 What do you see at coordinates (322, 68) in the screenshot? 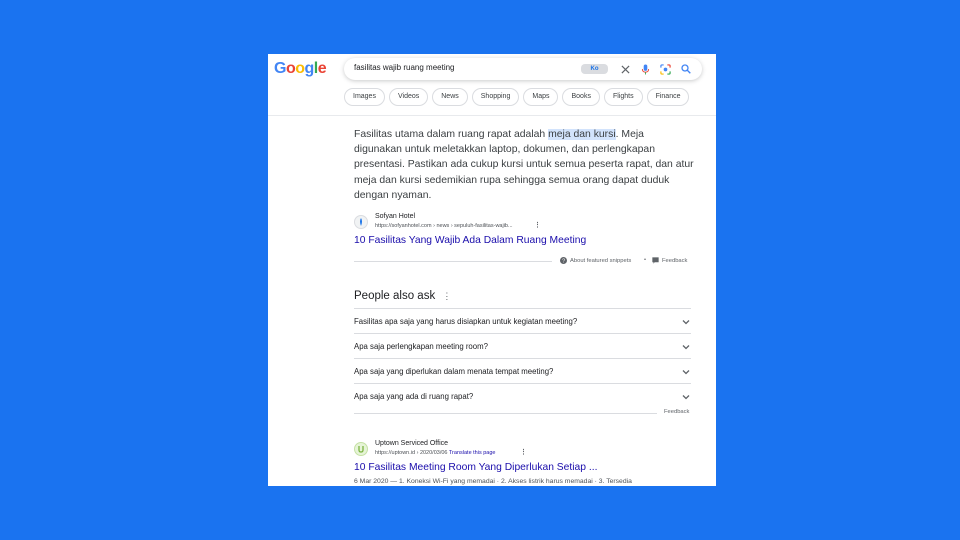
I see `logo-letter: e` at bounding box center [322, 68].